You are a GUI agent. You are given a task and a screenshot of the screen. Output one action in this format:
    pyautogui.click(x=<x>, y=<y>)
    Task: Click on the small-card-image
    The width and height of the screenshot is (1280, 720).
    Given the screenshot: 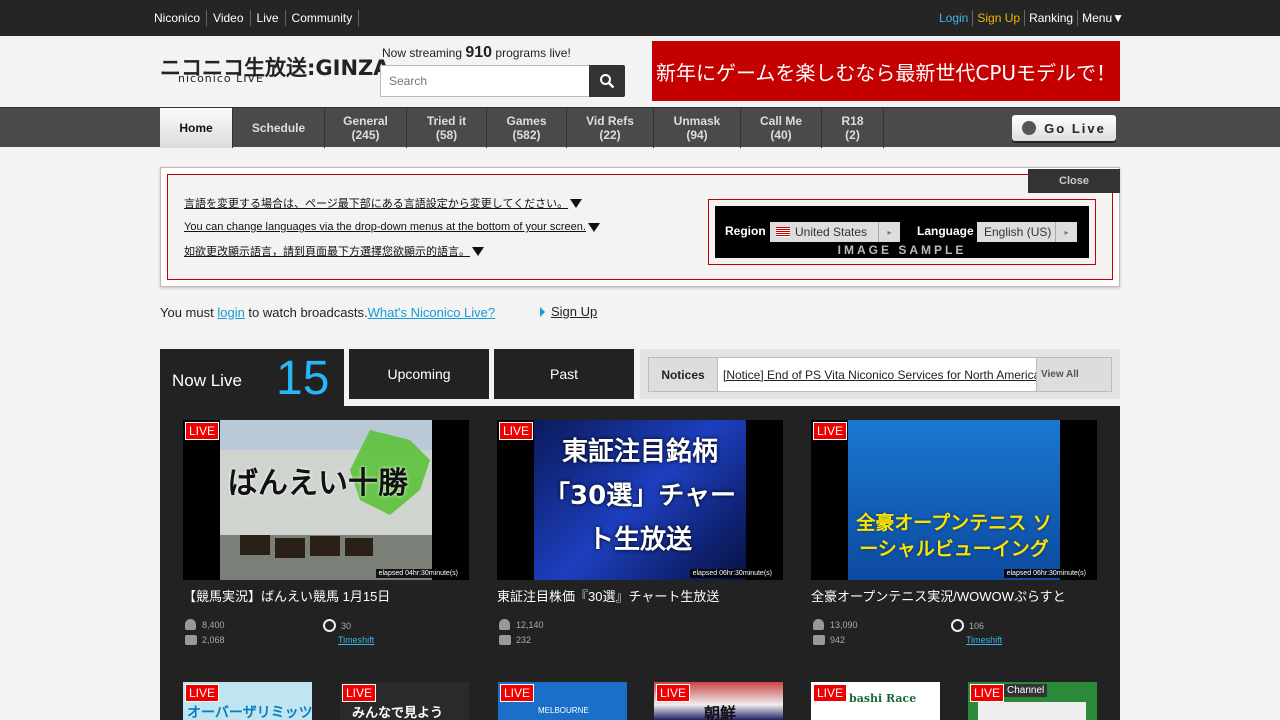 What is the action you would take?
    pyautogui.click(x=1032, y=711)
    